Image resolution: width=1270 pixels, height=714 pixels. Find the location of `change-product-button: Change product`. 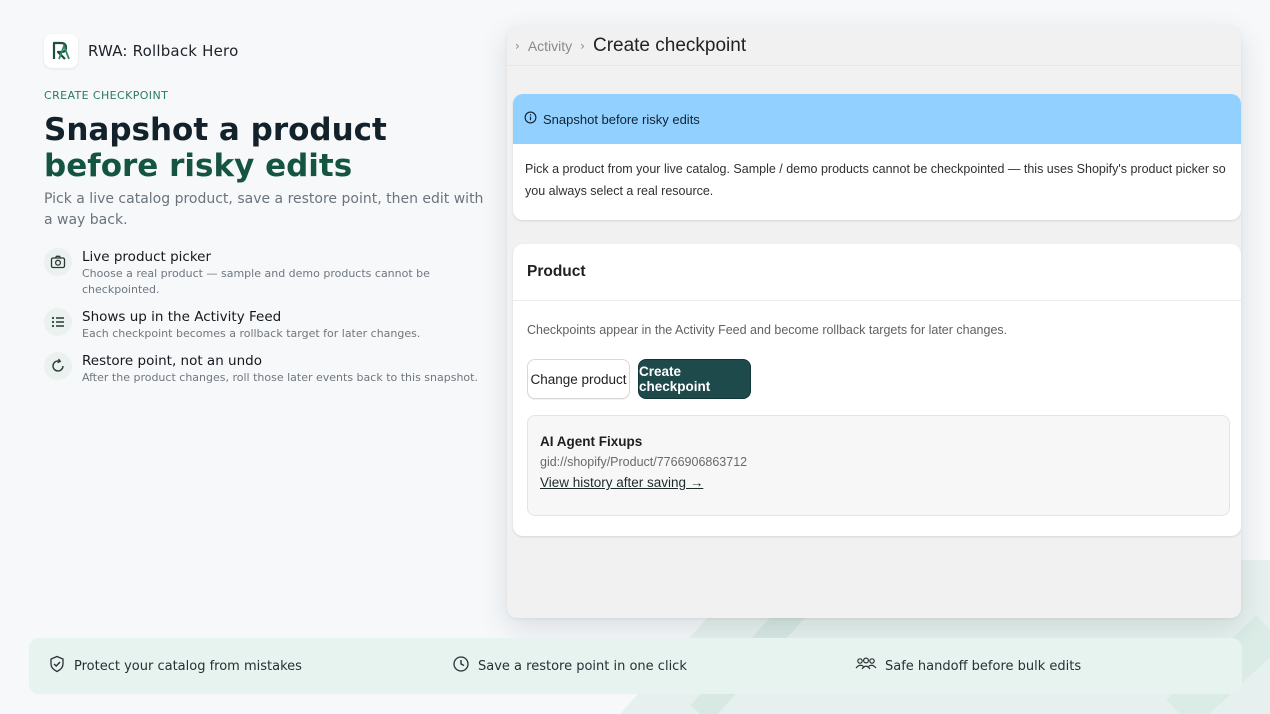

change-product-button: Change product is located at coordinates (578, 379).